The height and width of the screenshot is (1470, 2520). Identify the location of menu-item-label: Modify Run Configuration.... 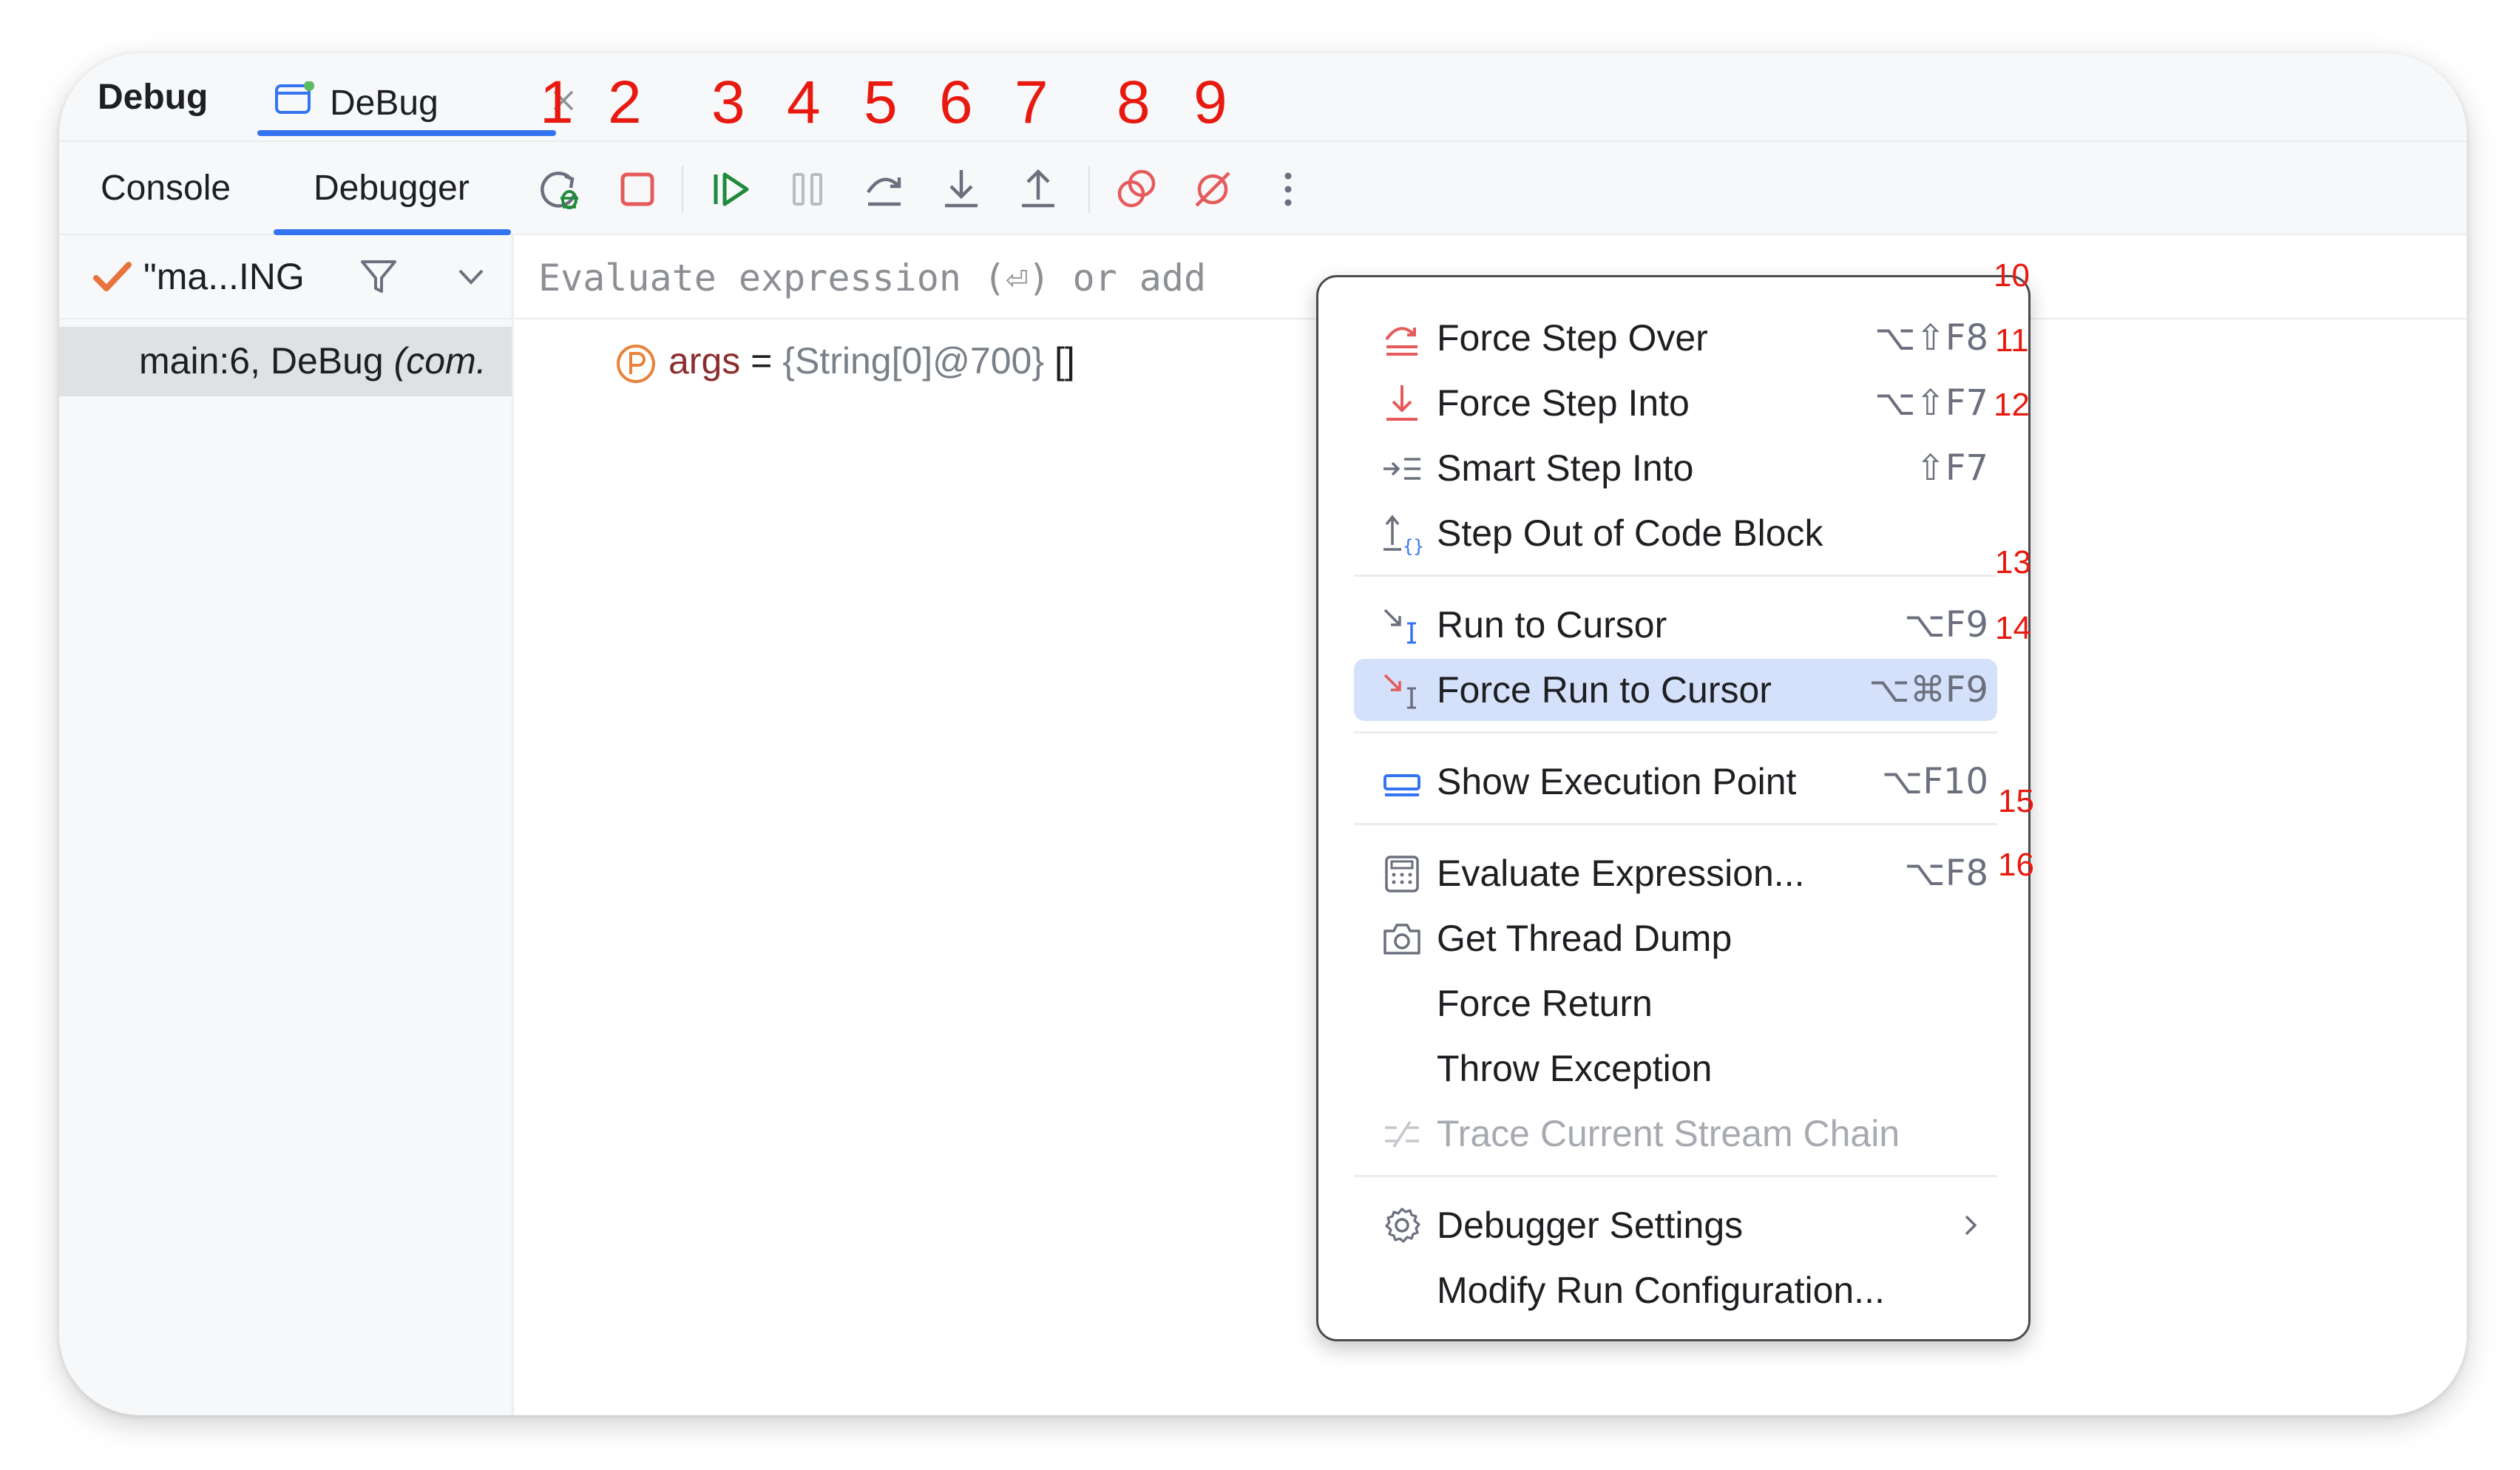
(1661, 1290).